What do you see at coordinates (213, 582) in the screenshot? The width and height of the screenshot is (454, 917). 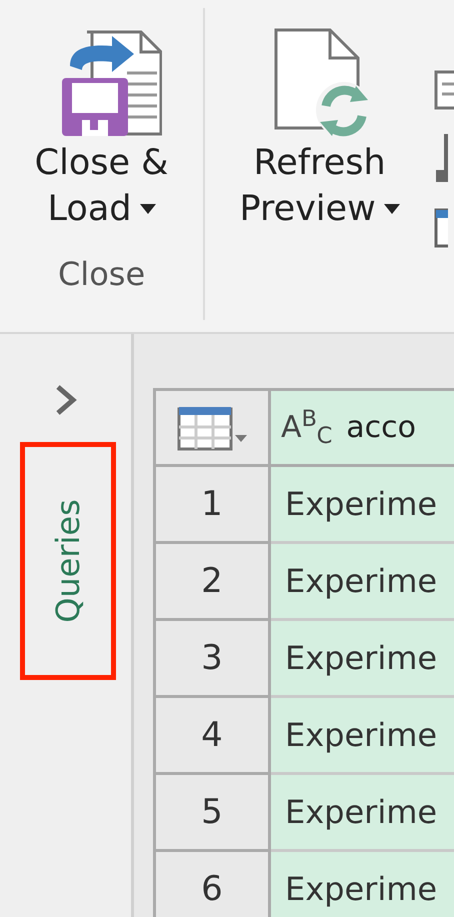 I see `row-number: 2` at bounding box center [213, 582].